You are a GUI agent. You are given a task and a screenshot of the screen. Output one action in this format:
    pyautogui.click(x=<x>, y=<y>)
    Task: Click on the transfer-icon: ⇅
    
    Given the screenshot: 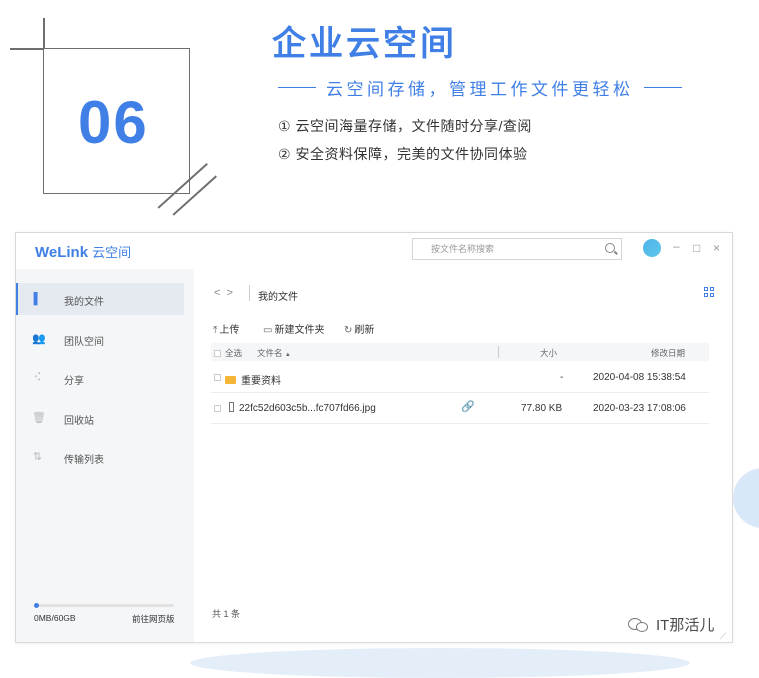 What is the action you would take?
    pyautogui.click(x=37, y=457)
    